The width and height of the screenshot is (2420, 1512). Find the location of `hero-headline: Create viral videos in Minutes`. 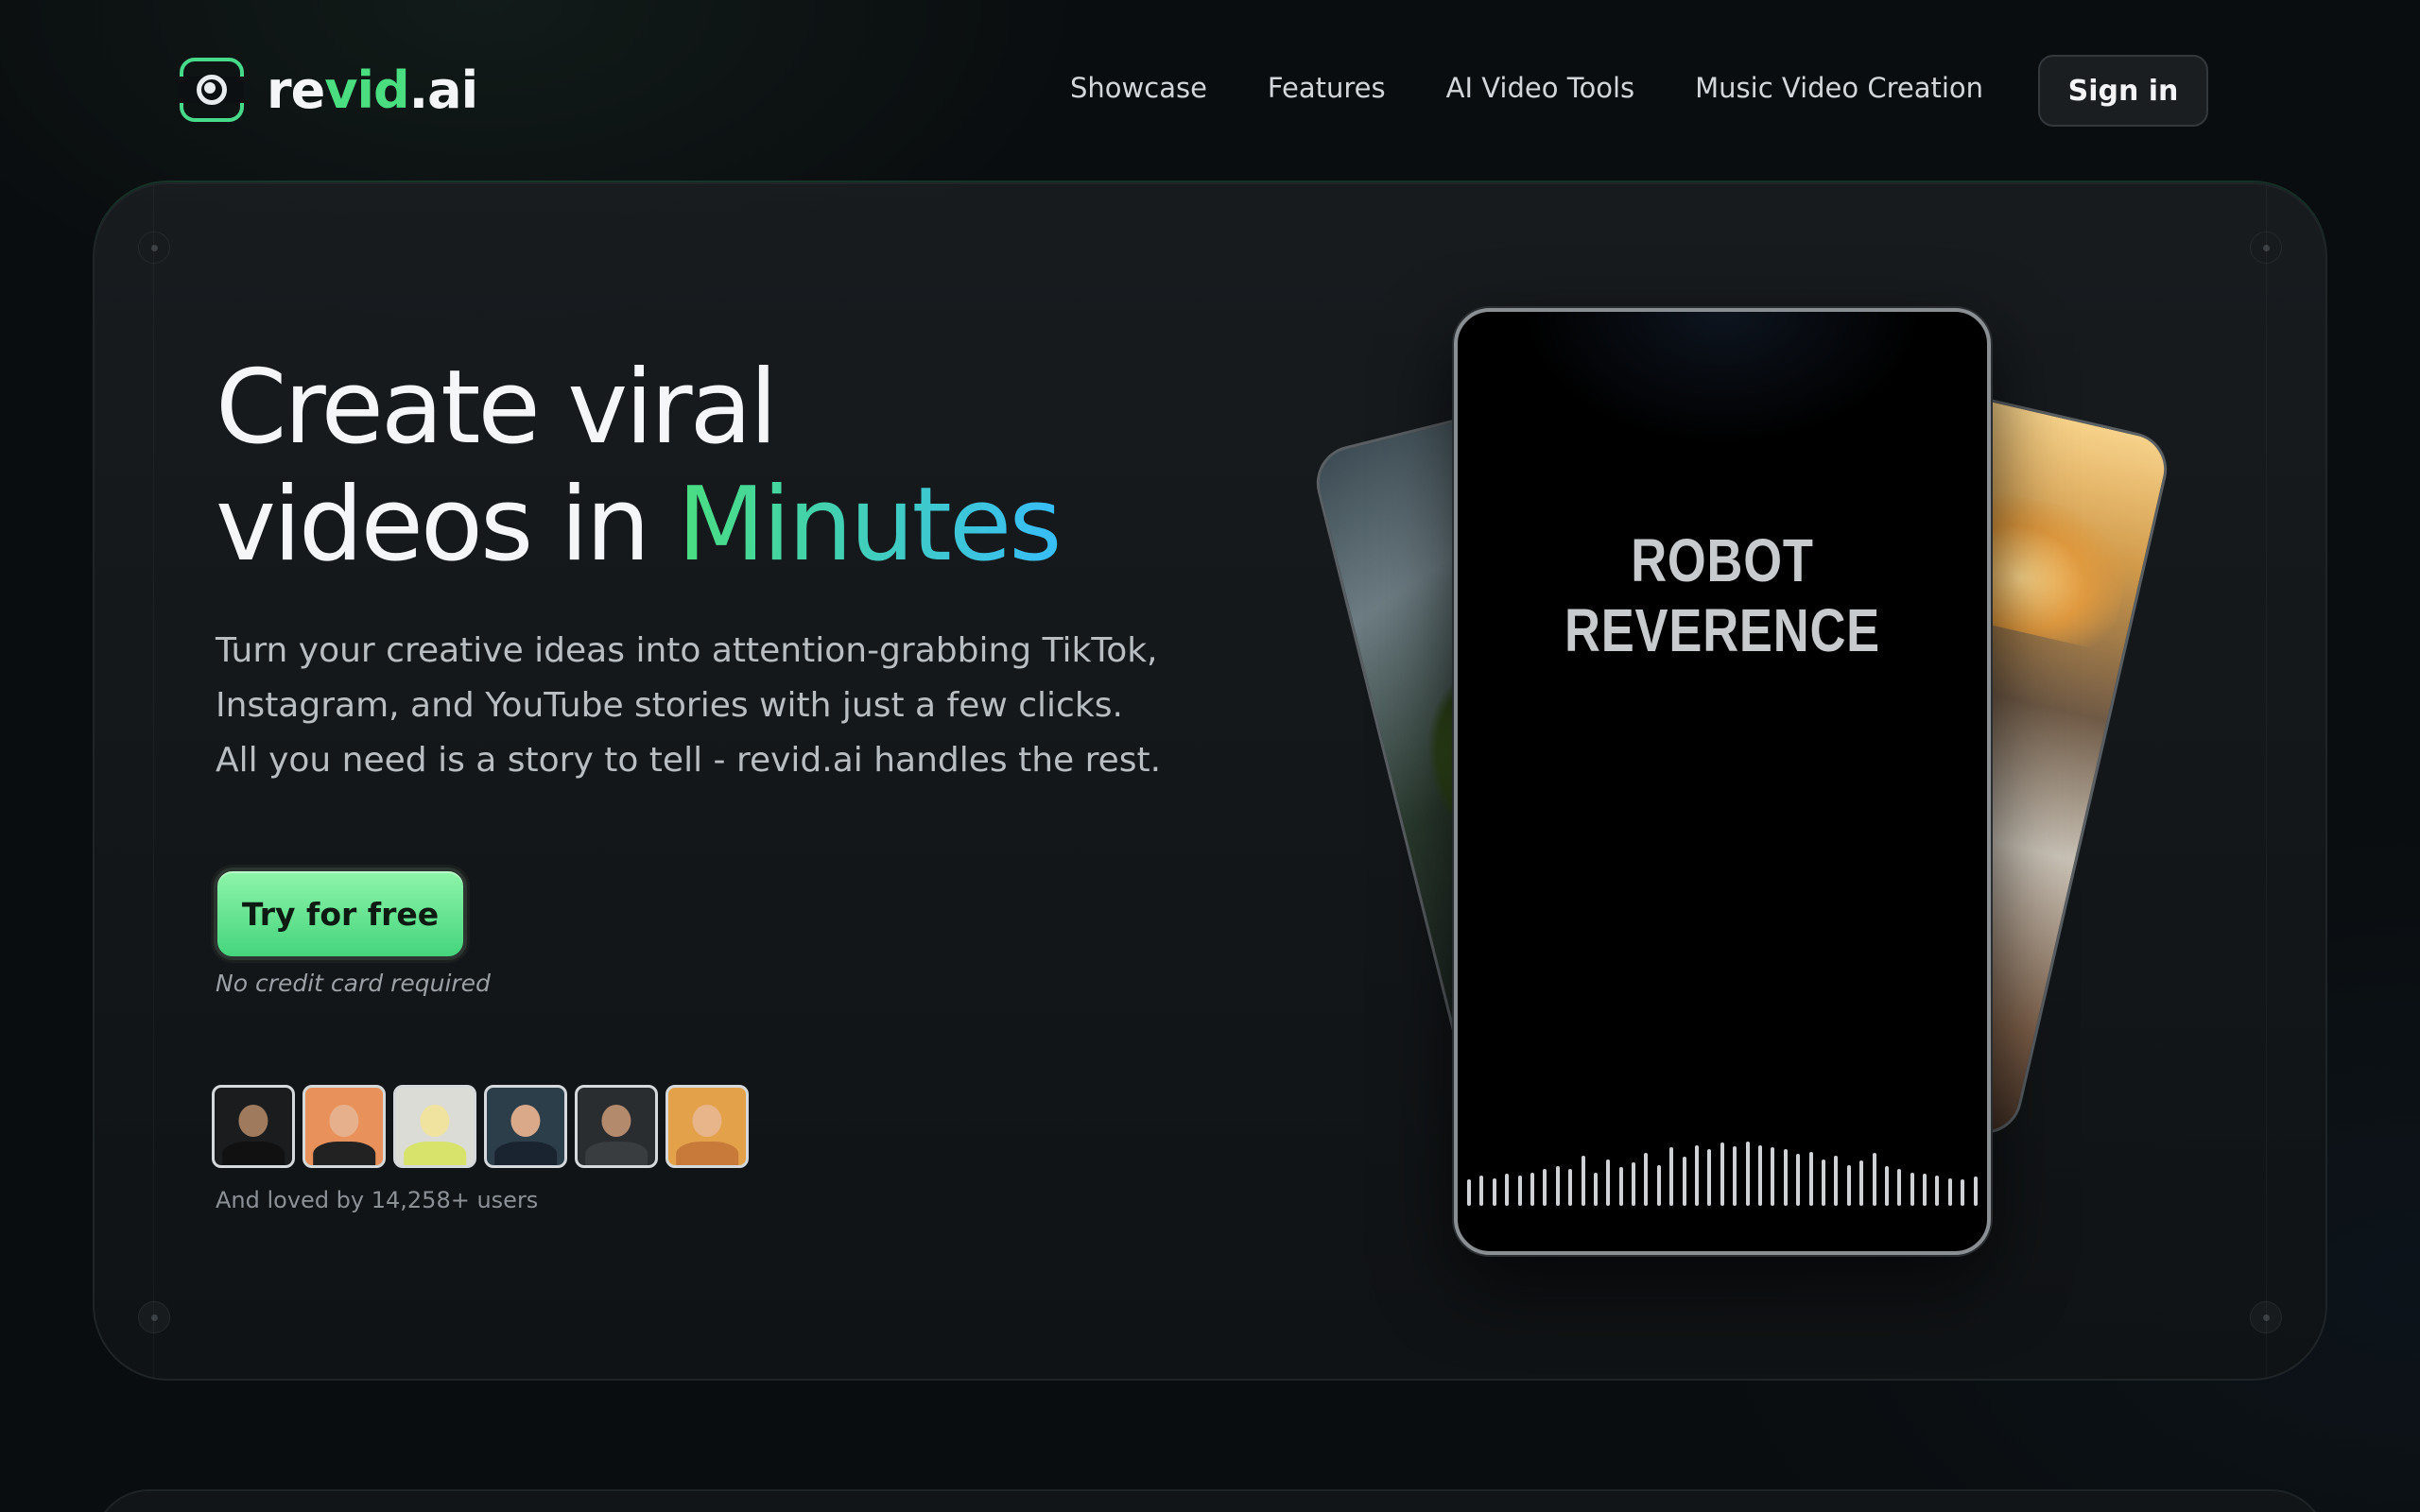

hero-headline: Create viral videos in Minutes is located at coordinates (689, 467).